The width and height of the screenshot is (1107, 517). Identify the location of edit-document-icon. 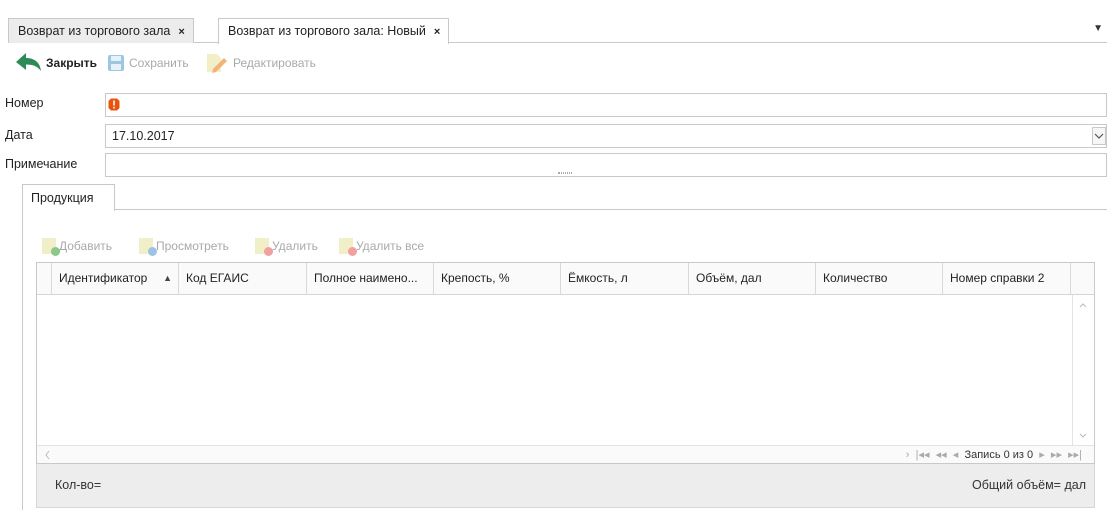
(217, 63).